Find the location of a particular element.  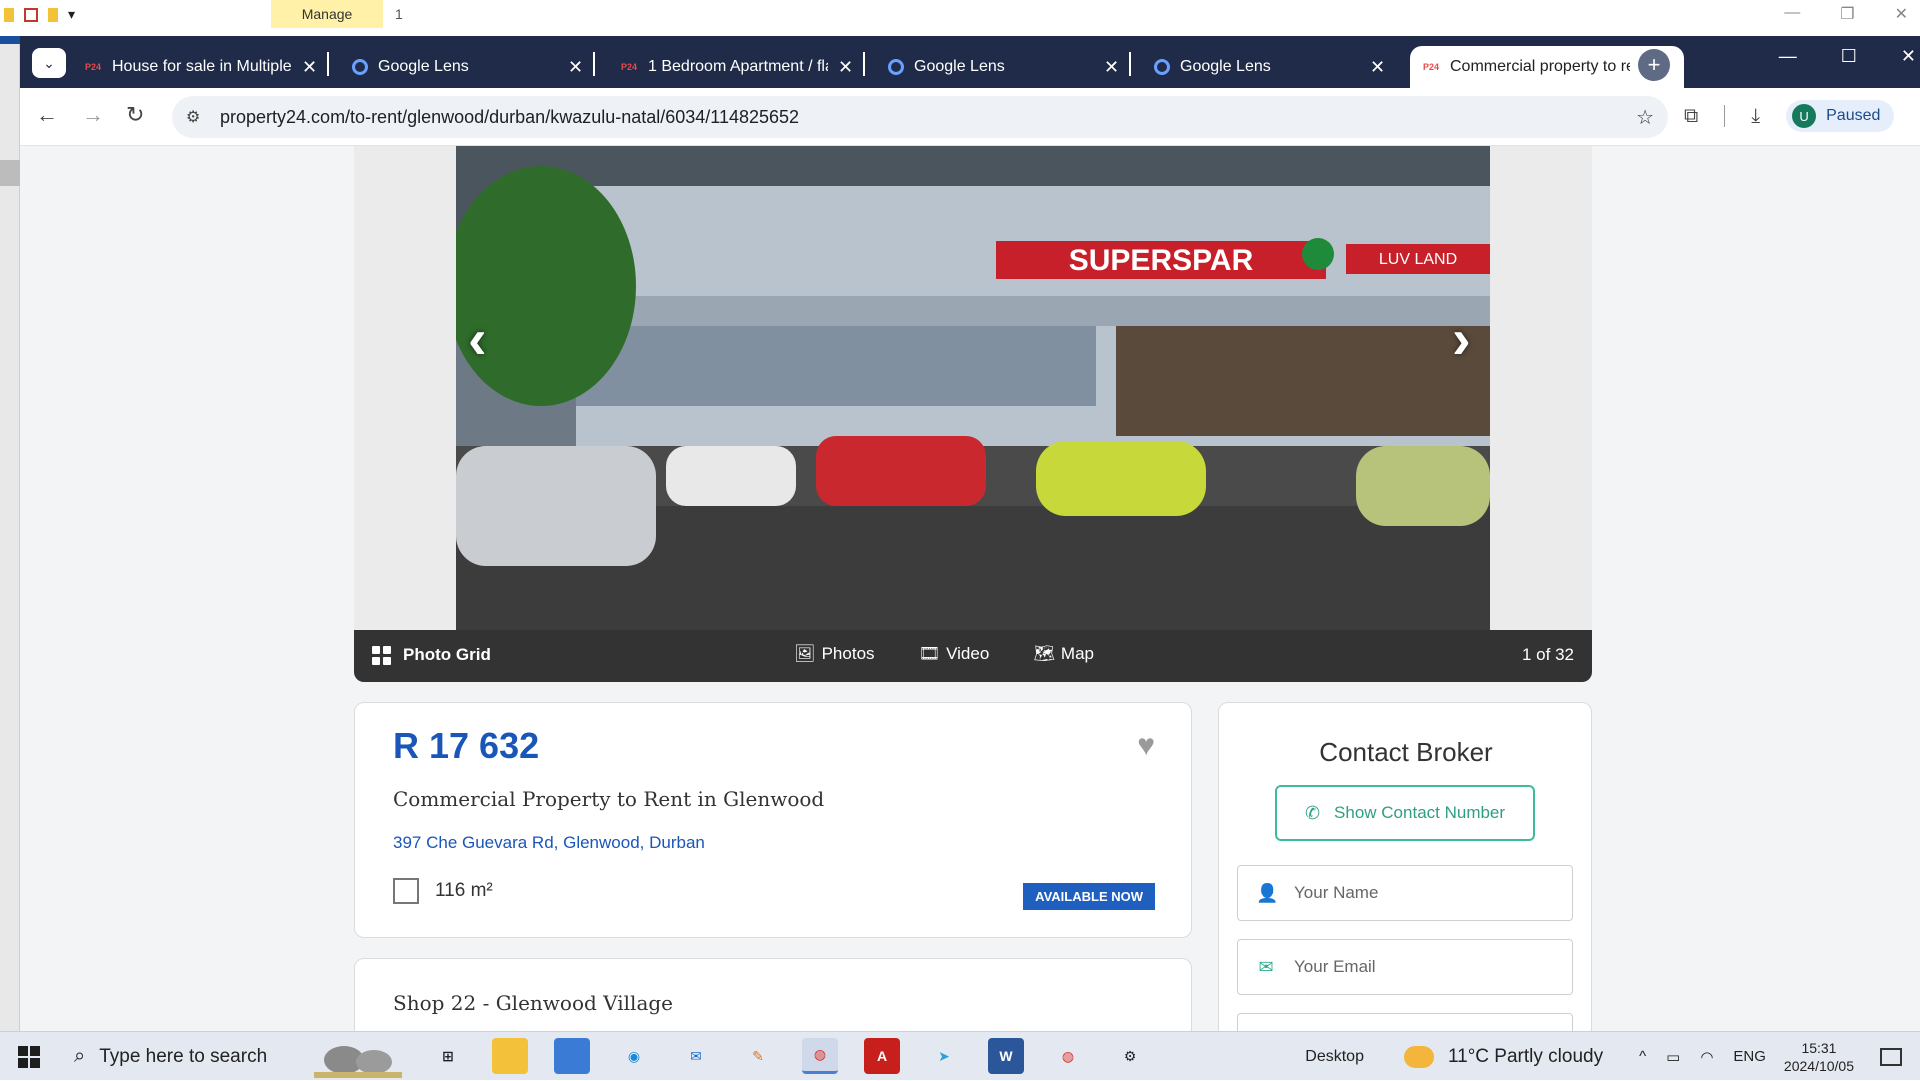

weather-text: 11°C Partly cloudy is located at coordinates (1525, 1056).